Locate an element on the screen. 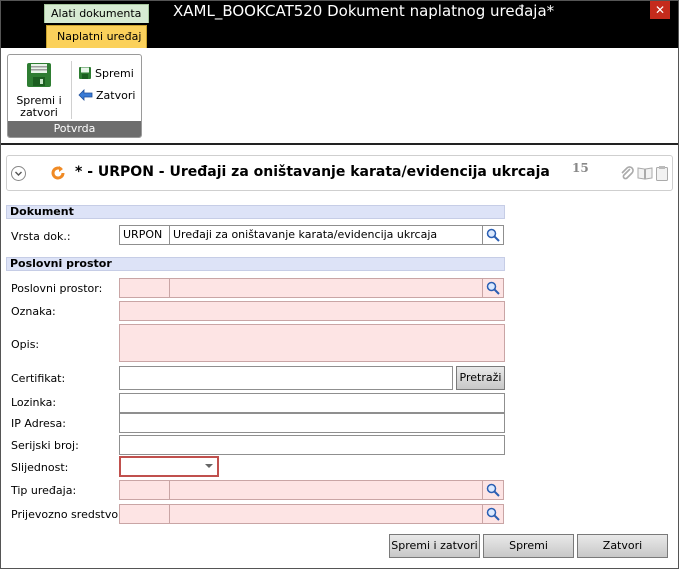 This screenshot has width=679, height=569. certifikat-field is located at coordinates (286, 378).